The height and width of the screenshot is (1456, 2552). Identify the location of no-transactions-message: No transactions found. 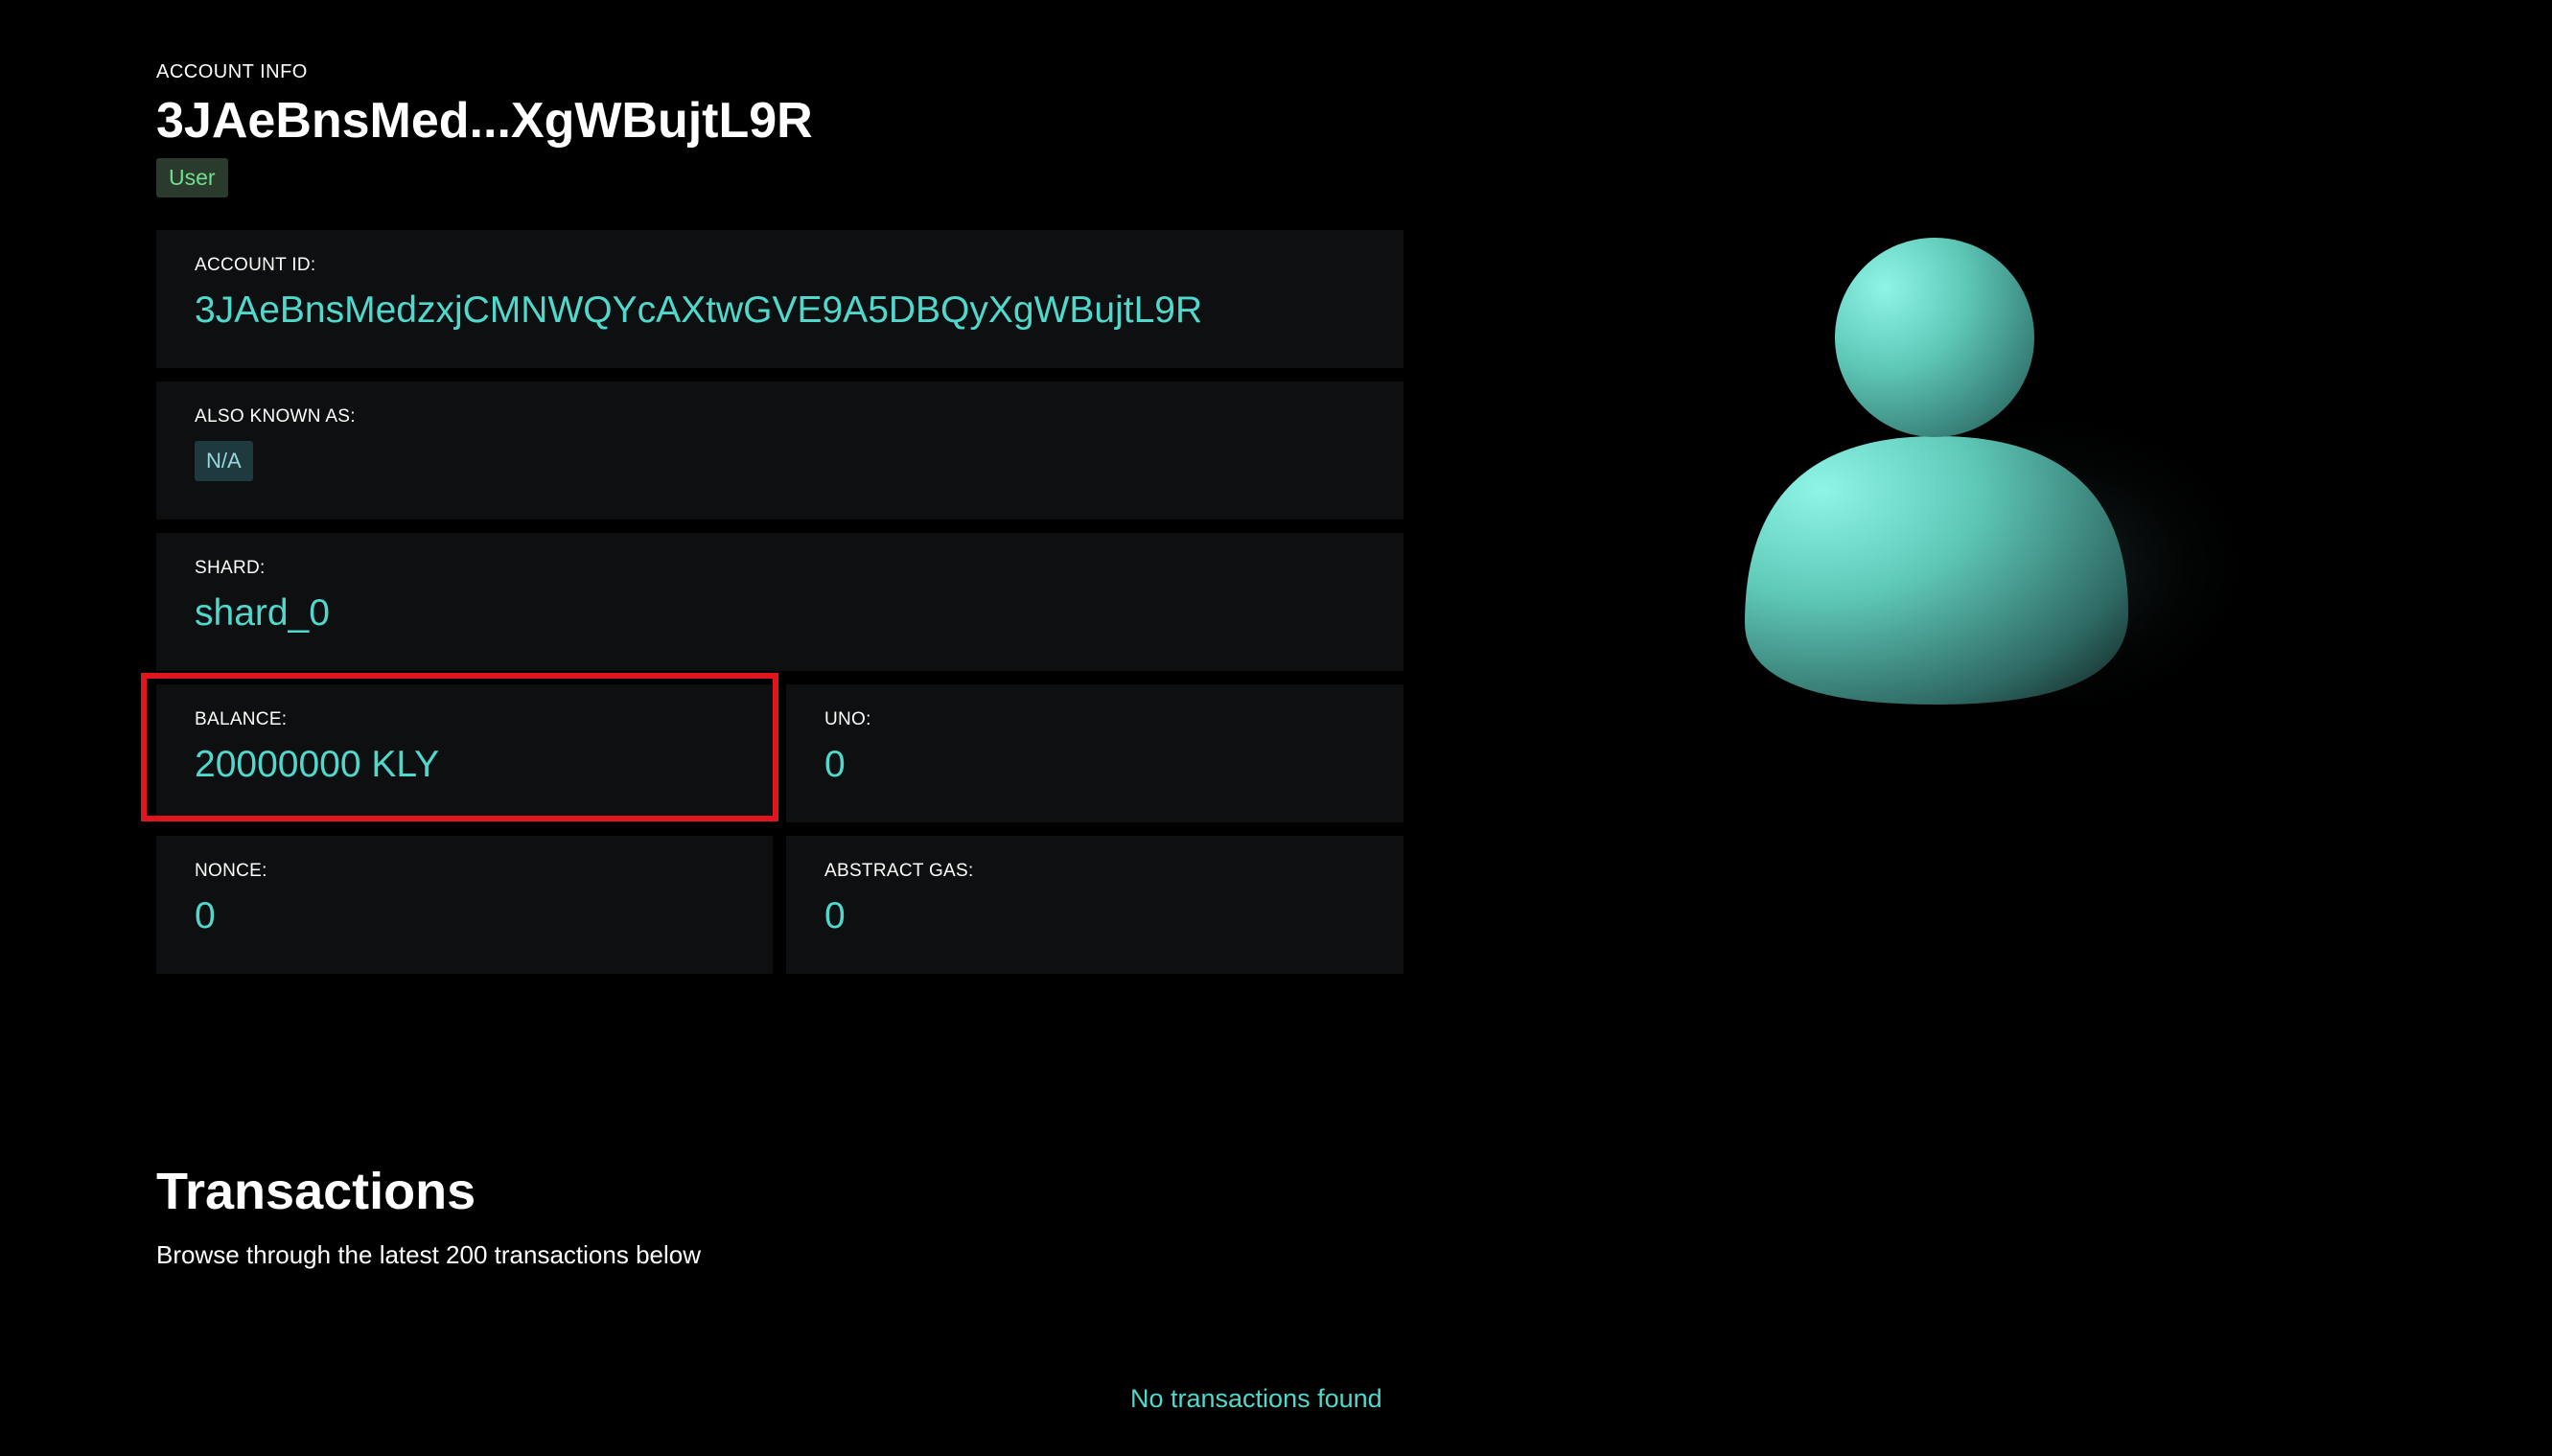
(1256, 1398).